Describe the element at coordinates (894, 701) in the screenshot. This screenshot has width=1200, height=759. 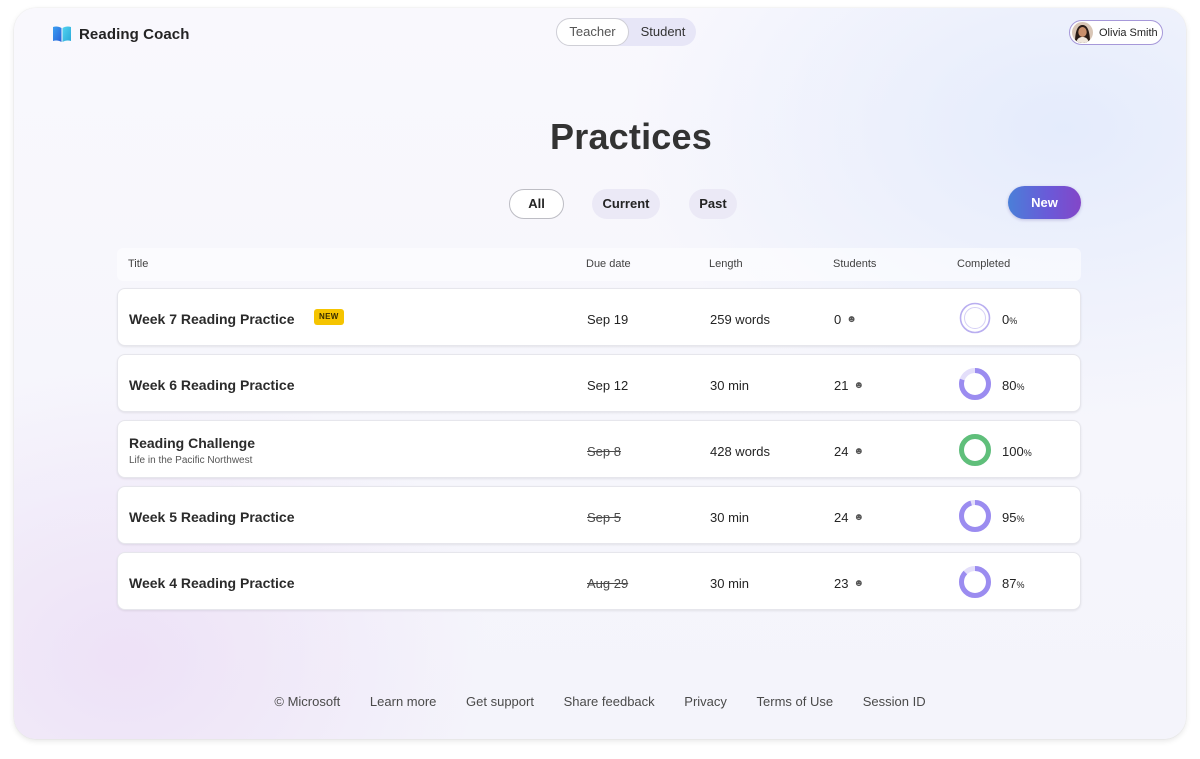
I see `footer-session-id-link: Session ID` at that location.